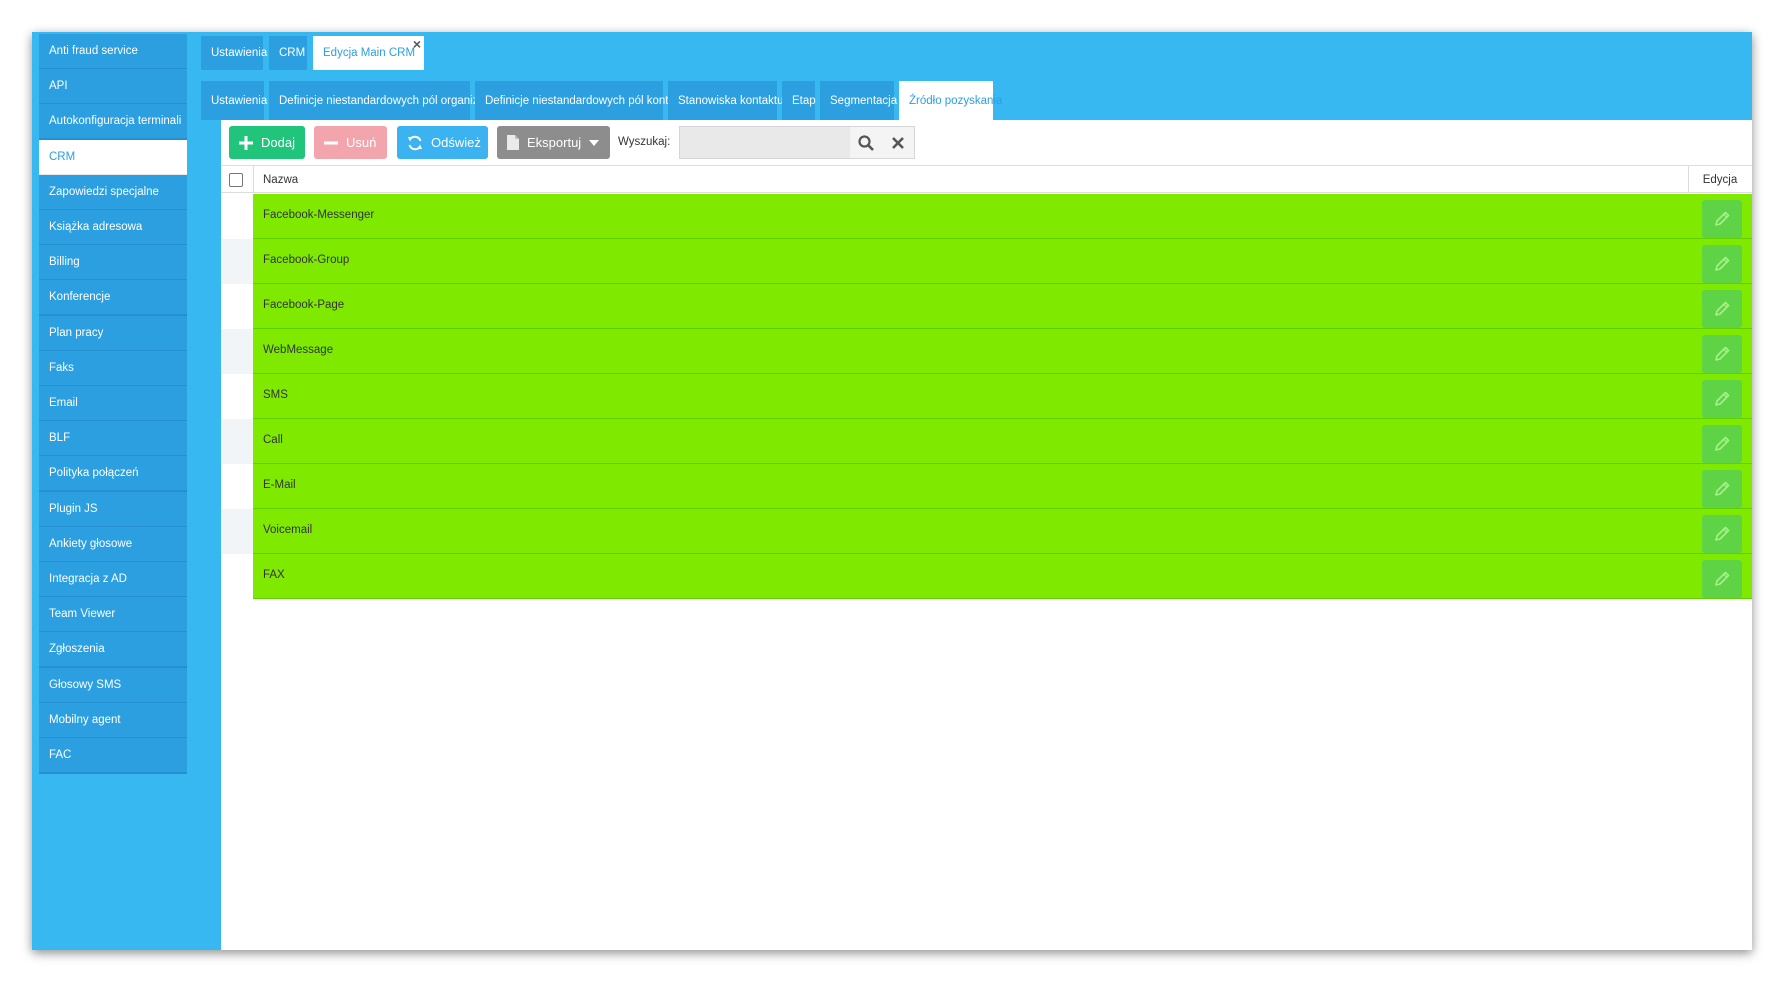  What do you see at coordinates (298, 350) in the screenshot?
I see `row-name: WebMessage` at bounding box center [298, 350].